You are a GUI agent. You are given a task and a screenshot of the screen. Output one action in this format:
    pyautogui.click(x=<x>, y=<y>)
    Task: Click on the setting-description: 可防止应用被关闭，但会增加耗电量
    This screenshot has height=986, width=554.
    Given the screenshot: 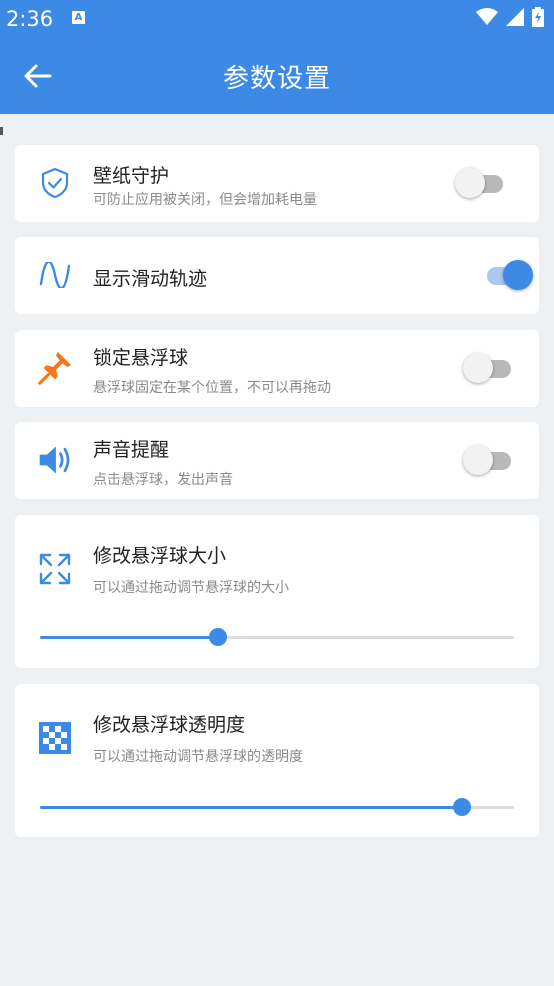 What is the action you would take?
    pyautogui.click(x=205, y=200)
    